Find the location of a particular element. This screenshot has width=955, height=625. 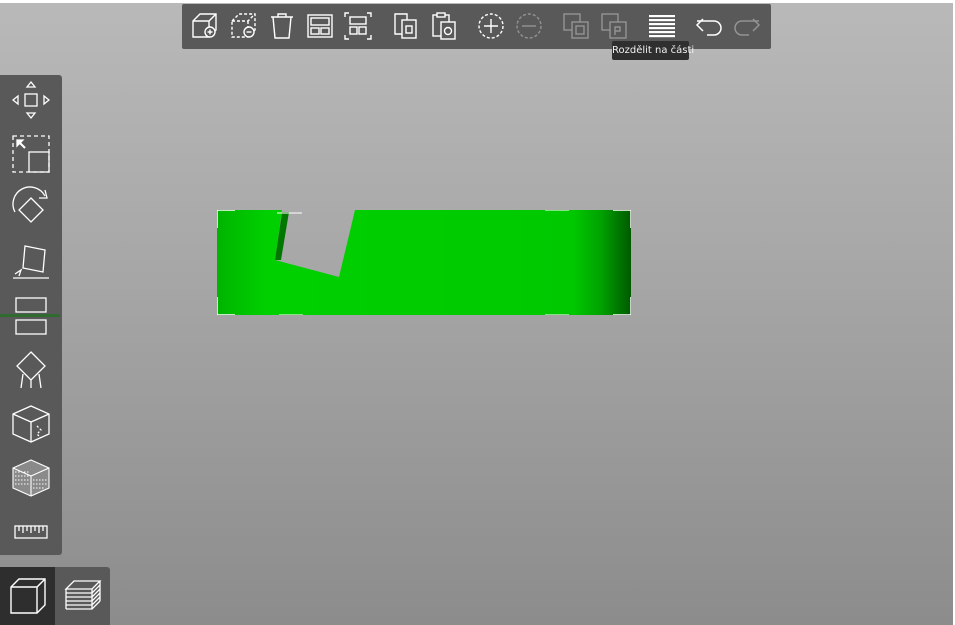

paste-button is located at coordinates (444, 26).